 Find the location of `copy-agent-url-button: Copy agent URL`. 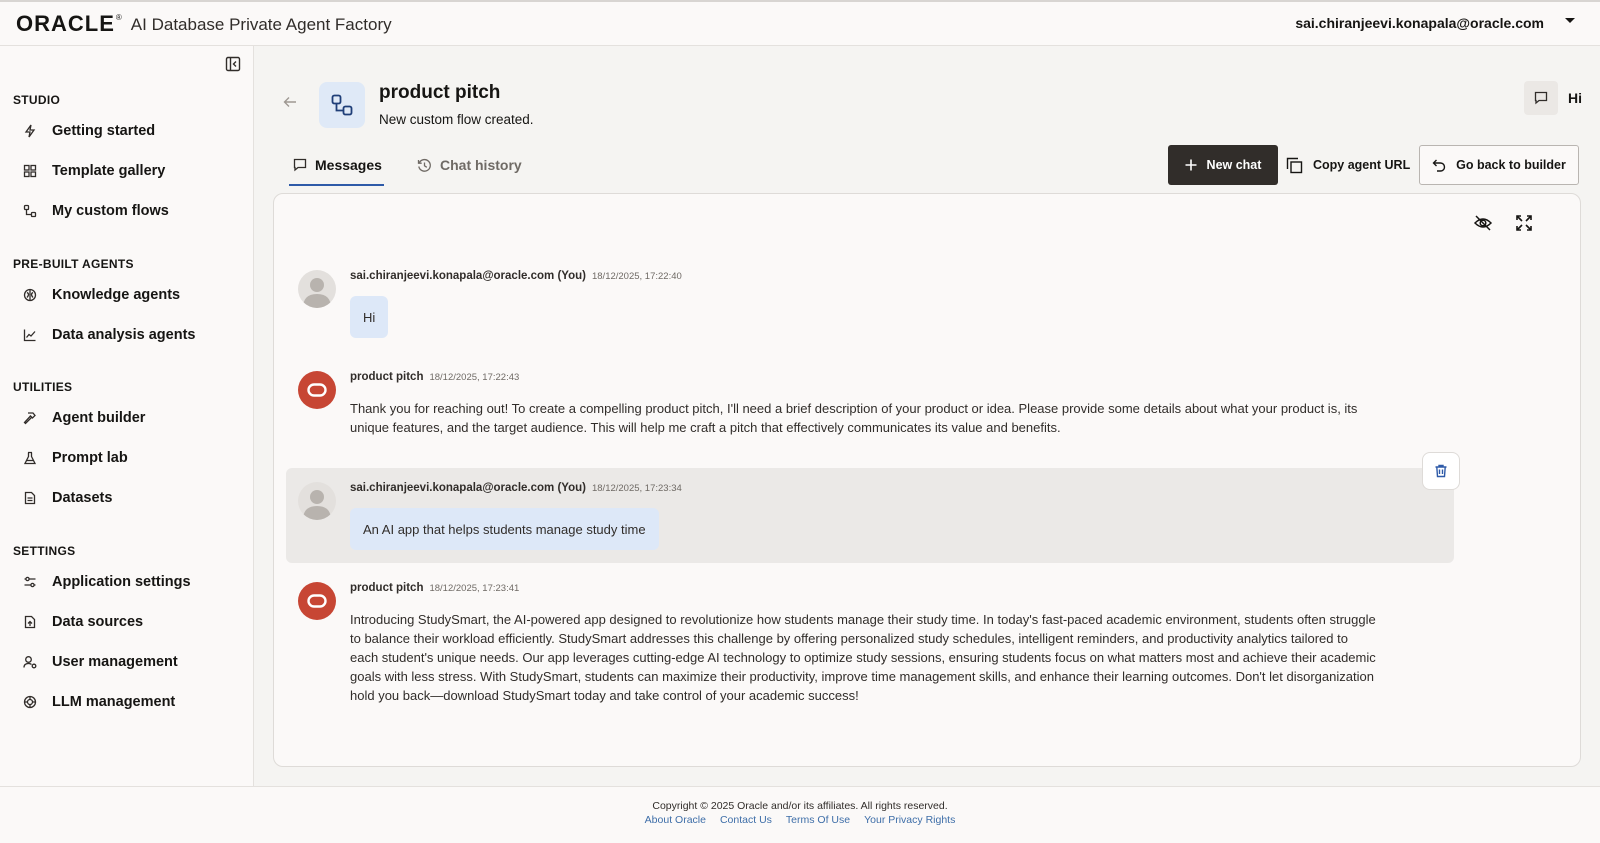

copy-agent-url-button: Copy agent URL is located at coordinates (1348, 165).